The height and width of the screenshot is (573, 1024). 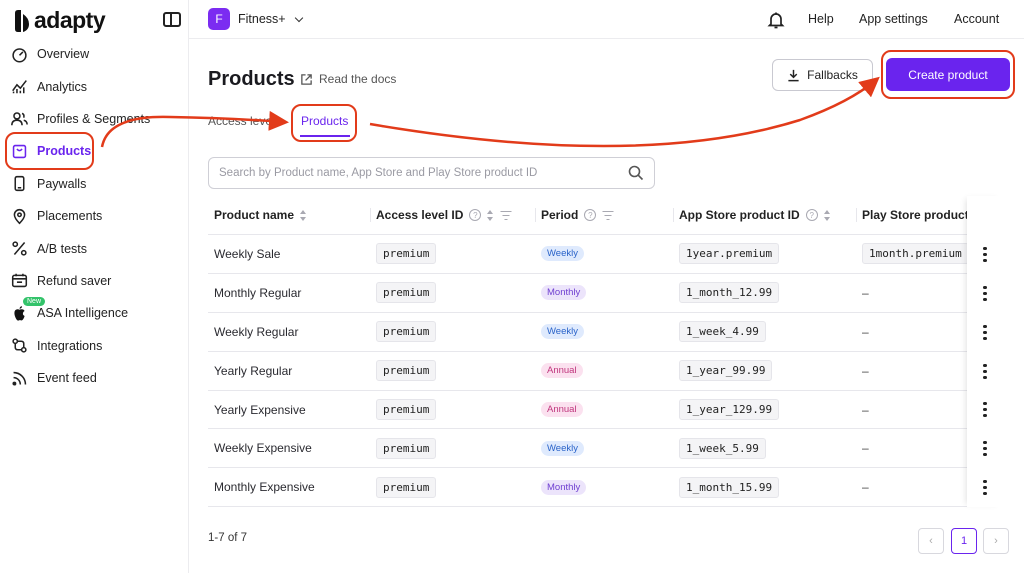 What do you see at coordinates (64, 151) in the screenshot?
I see `sidebar-item-label: Products` at bounding box center [64, 151].